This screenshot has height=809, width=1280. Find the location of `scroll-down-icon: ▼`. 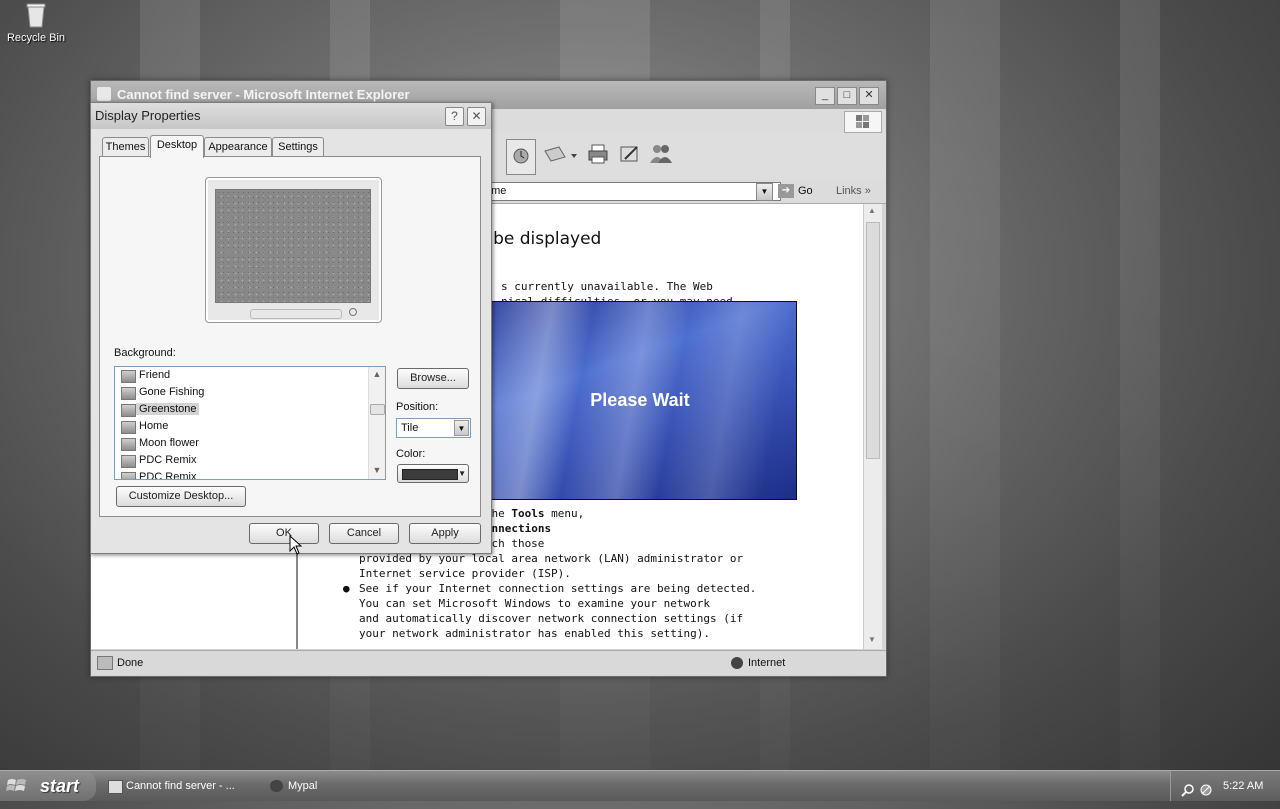

scroll-down-icon: ▼ is located at coordinates (377, 471).